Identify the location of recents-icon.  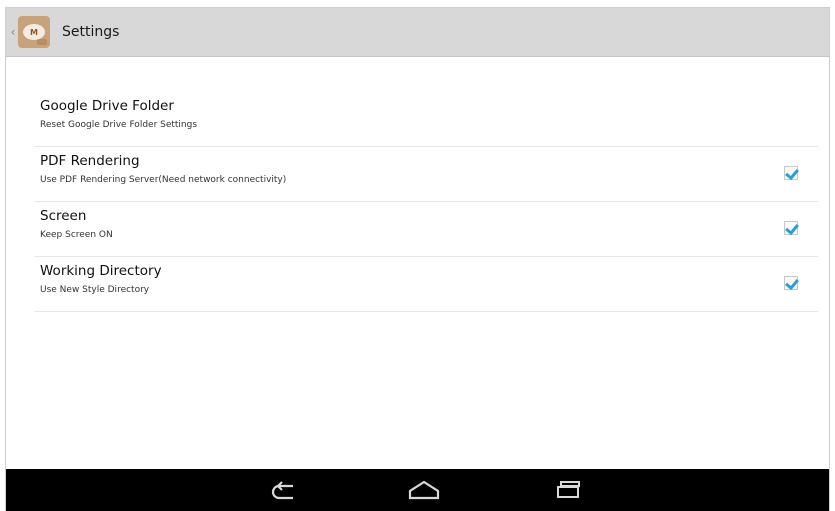
(569, 490).